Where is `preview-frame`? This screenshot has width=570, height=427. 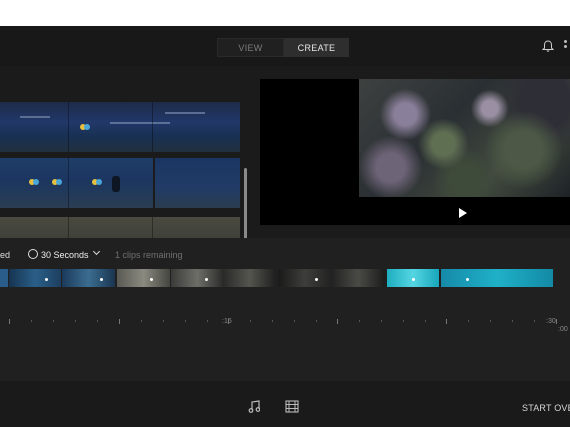 preview-frame is located at coordinates (464, 138).